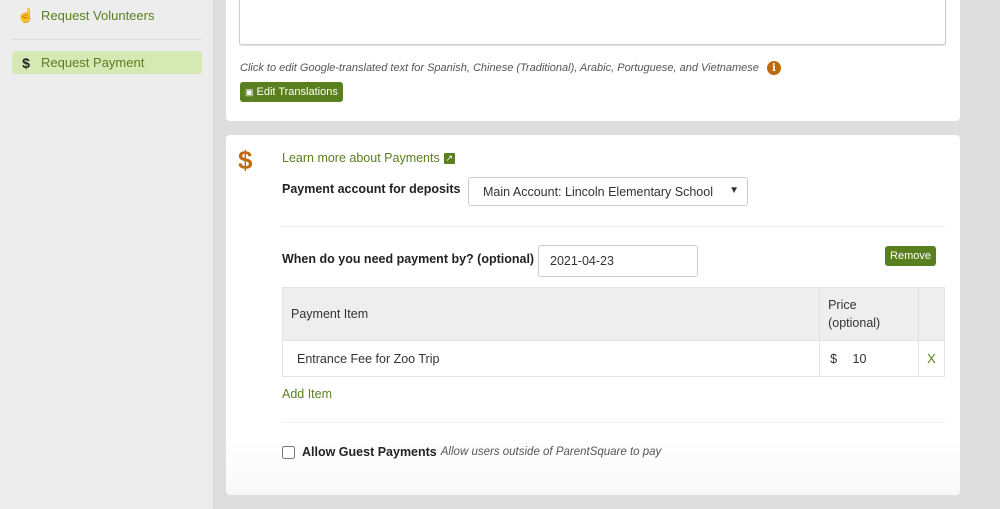 The height and width of the screenshot is (509, 1000). I want to click on edit-translations-label: Edit Translations, so click(297, 92).